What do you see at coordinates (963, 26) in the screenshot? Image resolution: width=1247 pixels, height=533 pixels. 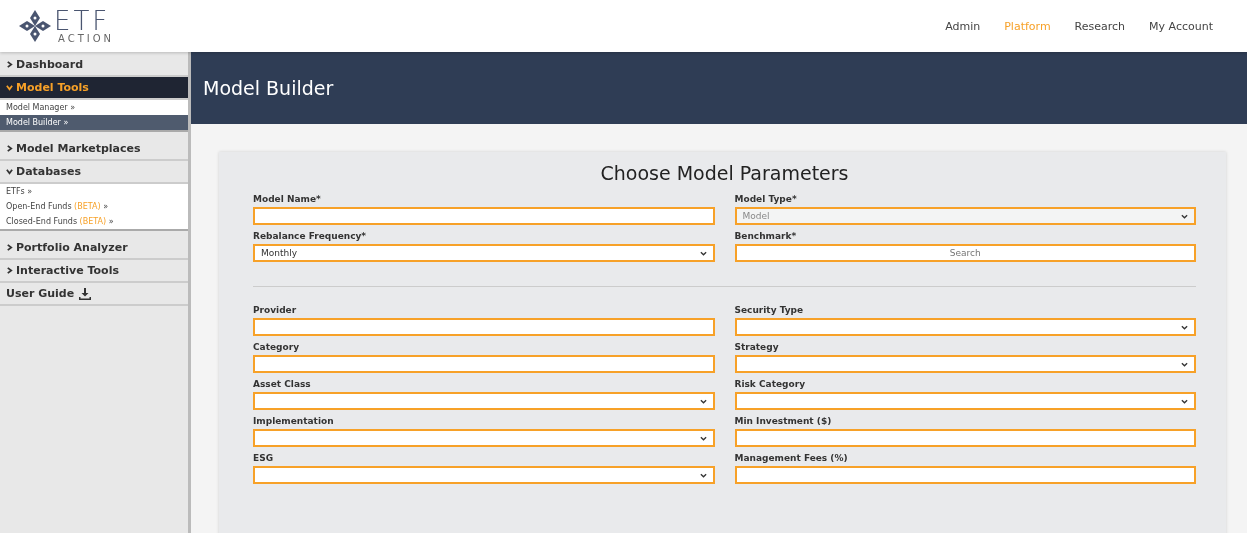 I see `nav-link: Admin` at bounding box center [963, 26].